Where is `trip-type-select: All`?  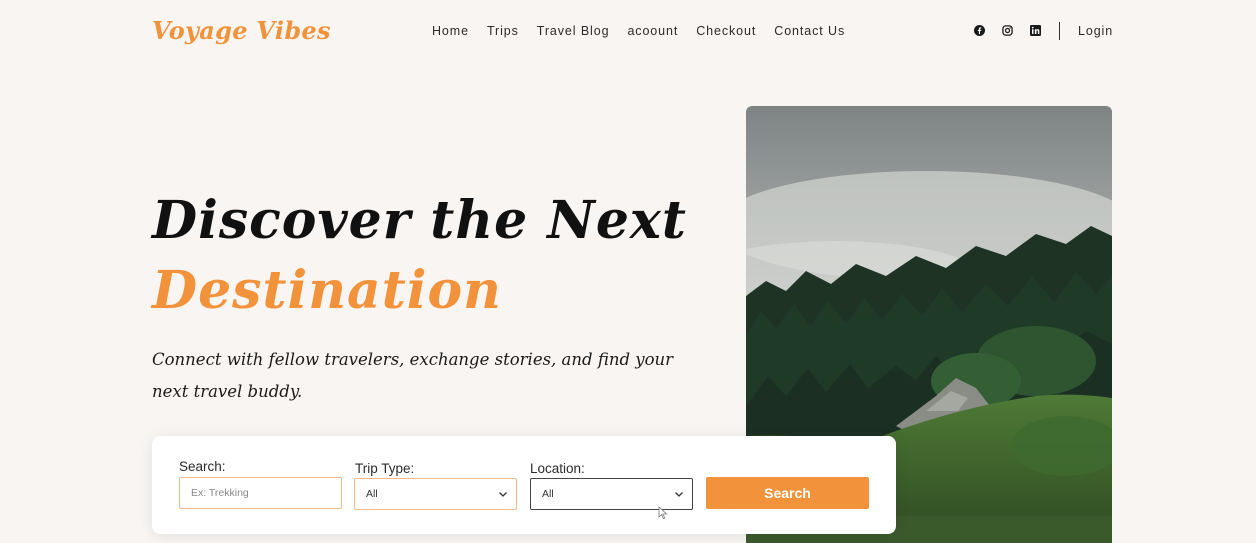
trip-type-select: All is located at coordinates (435, 494).